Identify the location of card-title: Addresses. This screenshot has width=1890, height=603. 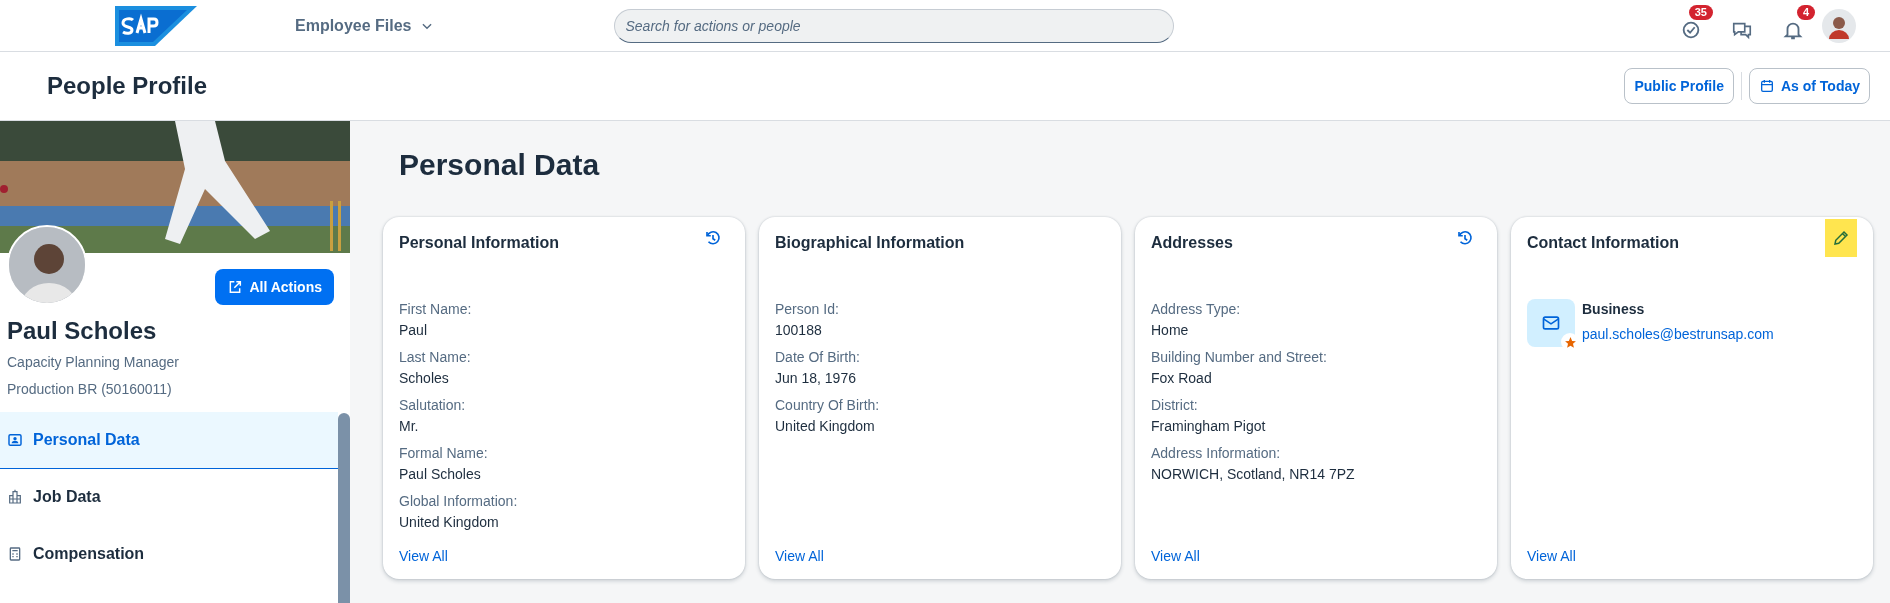
(1192, 243).